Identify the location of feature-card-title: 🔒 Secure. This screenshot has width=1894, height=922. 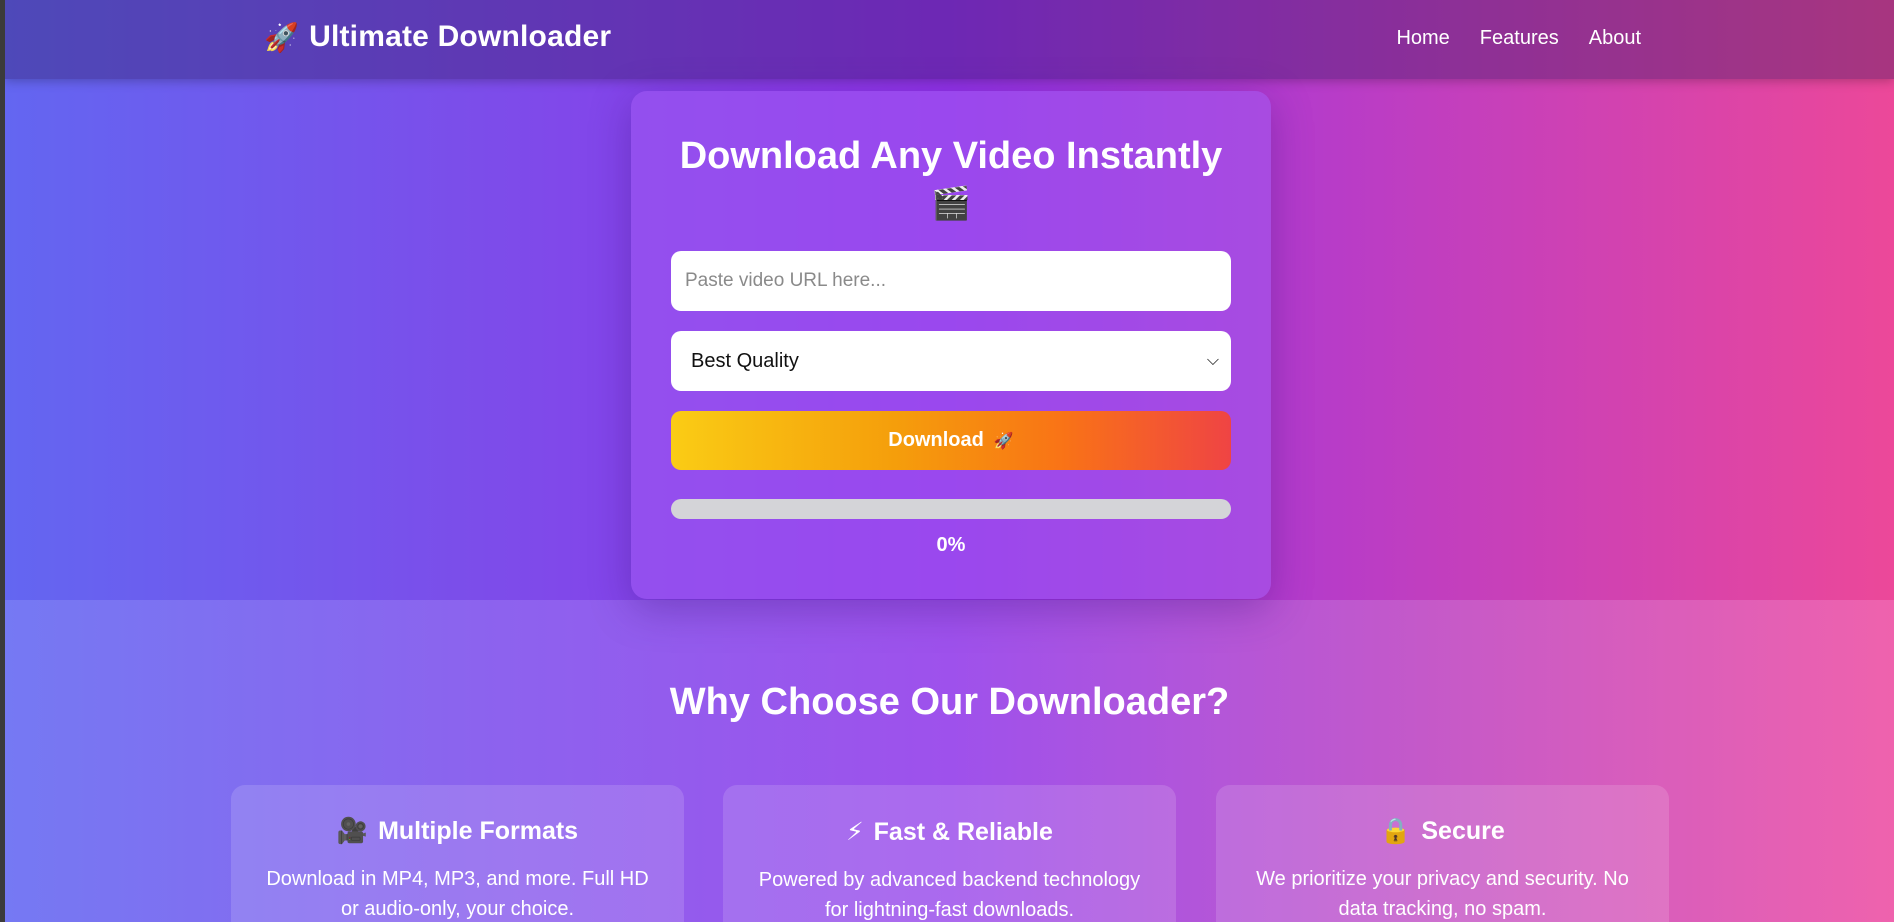
(1442, 831).